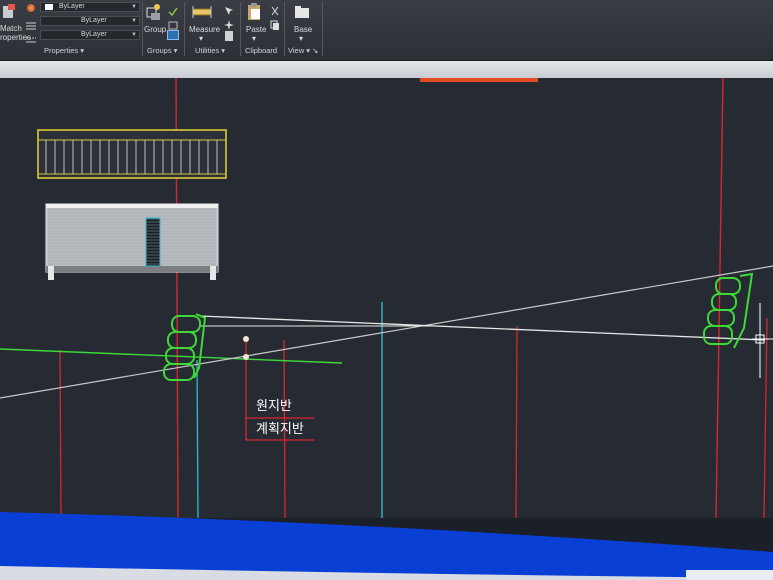 The height and width of the screenshot is (580, 773). Describe the element at coordinates (173, 10) in the screenshot. I see `ungroup-icon` at that location.